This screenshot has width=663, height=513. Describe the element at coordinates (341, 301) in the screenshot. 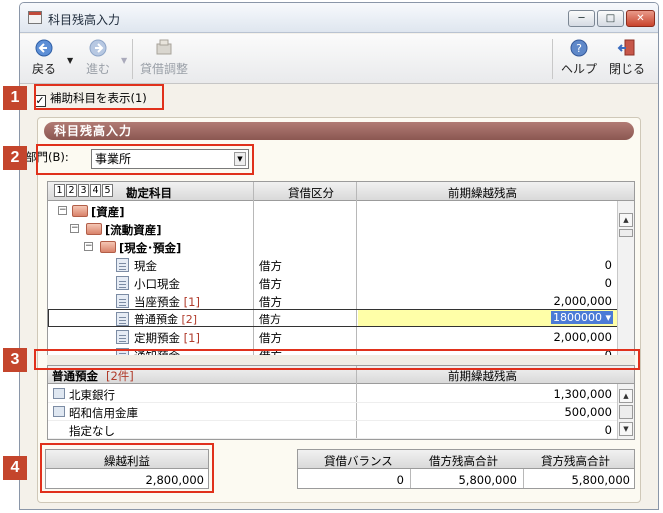

I see `table-row: 当座預金 [1] 借方 2,000,000` at that location.